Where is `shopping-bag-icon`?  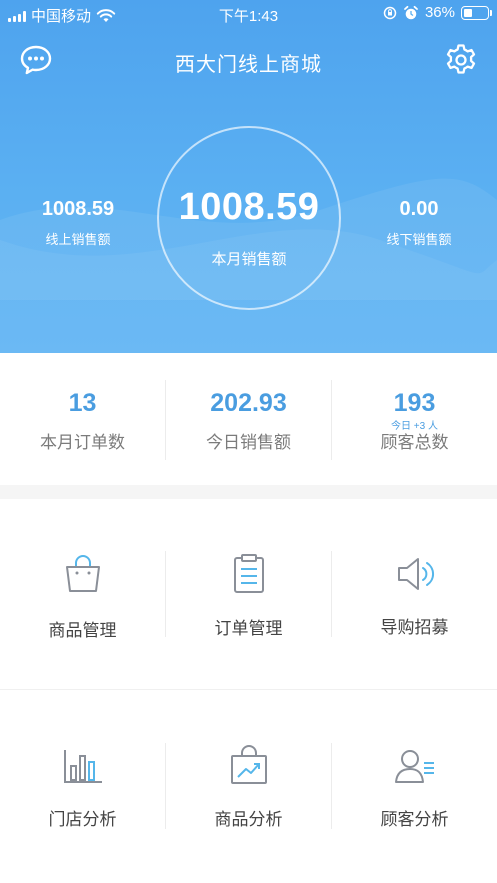
shopping-bag-icon is located at coordinates (83, 573).